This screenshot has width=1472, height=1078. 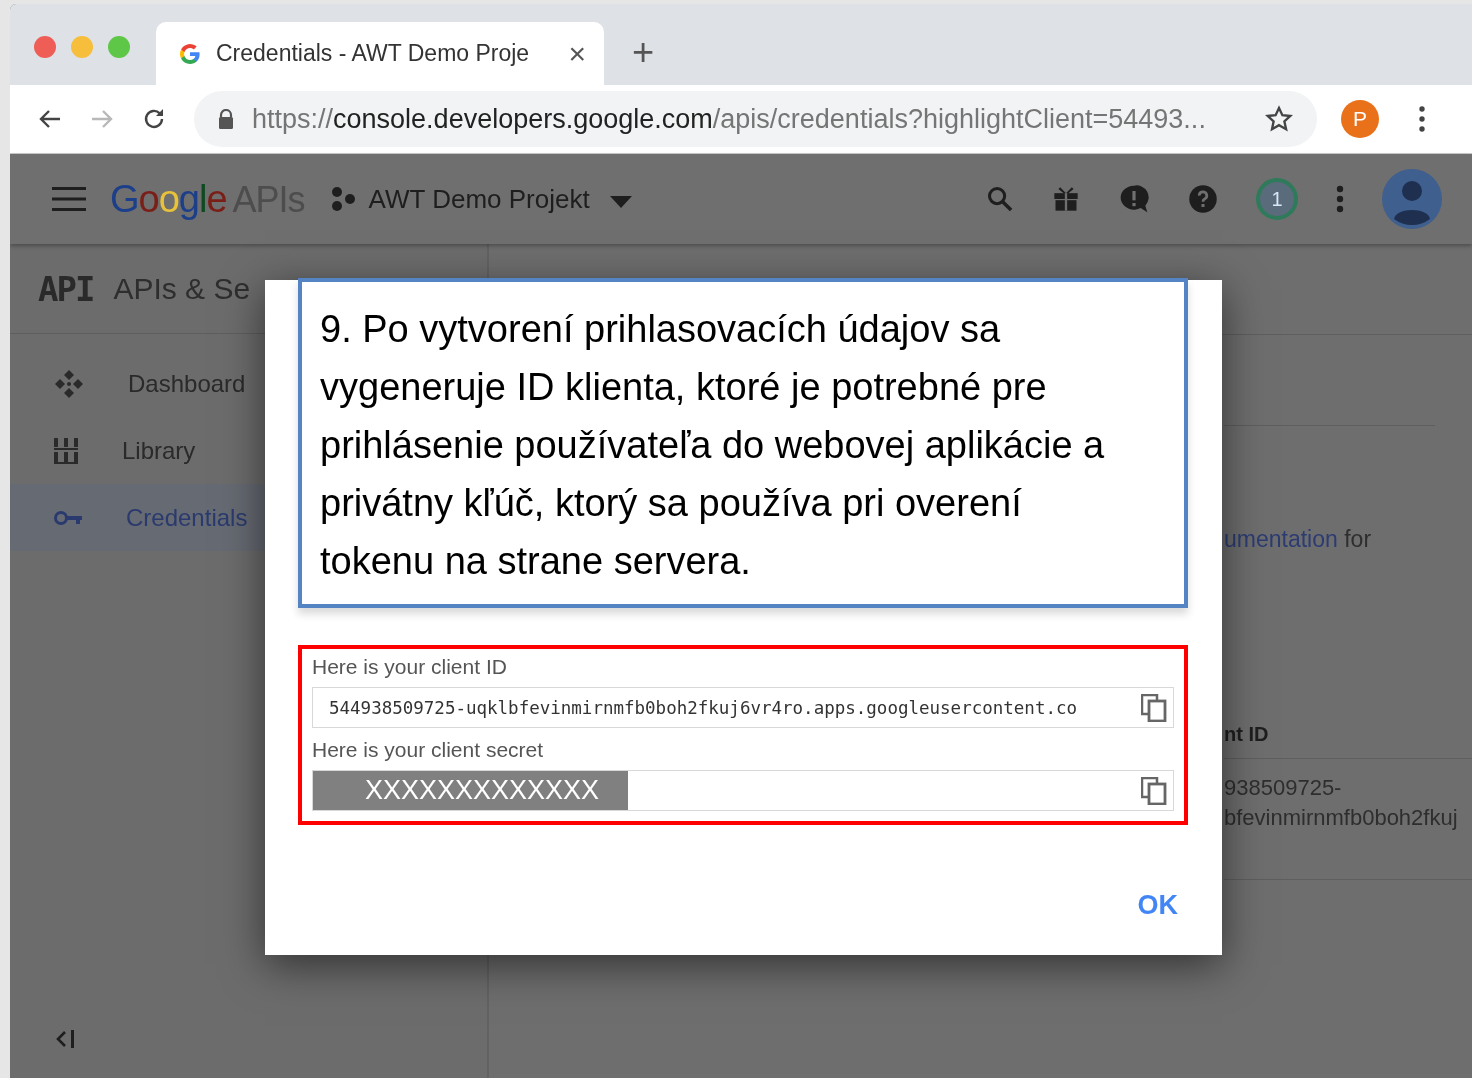 What do you see at coordinates (1134, 199) in the screenshot?
I see `feedback-icon` at bounding box center [1134, 199].